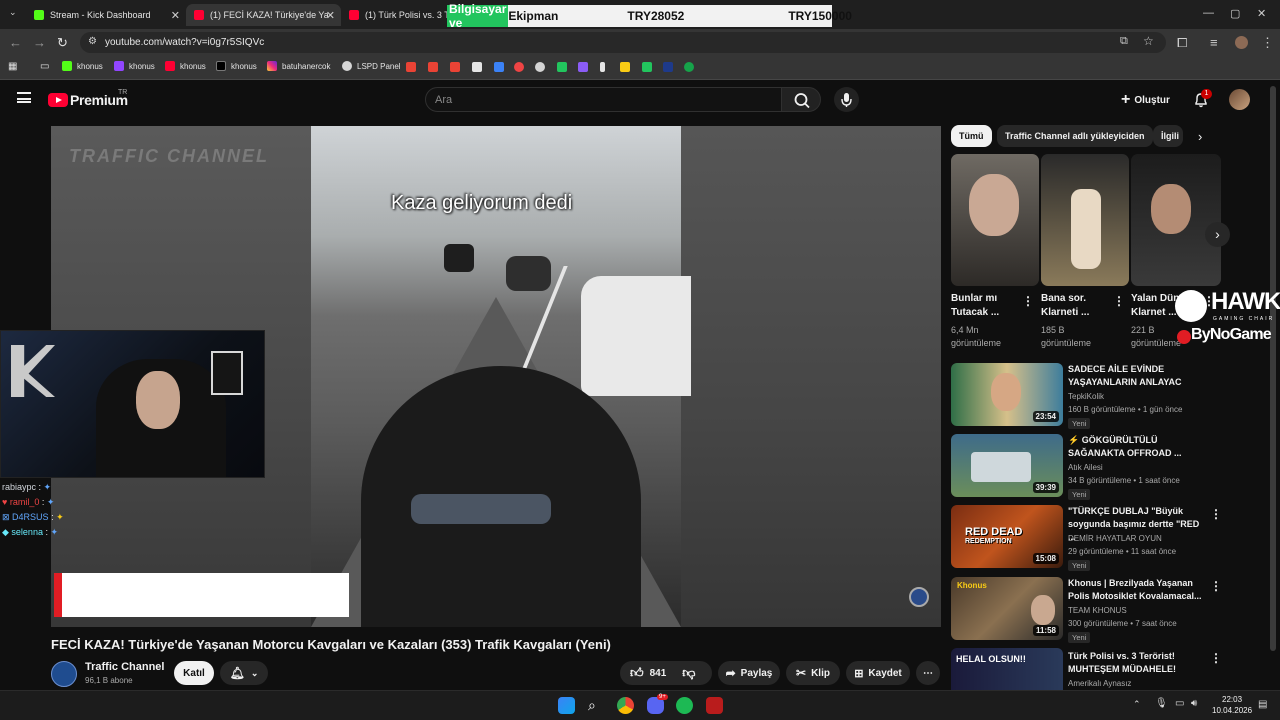 This screenshot has height=720, width=1280. I want to click on bookmark-kick-khonus: khonus, so click(82, 66).